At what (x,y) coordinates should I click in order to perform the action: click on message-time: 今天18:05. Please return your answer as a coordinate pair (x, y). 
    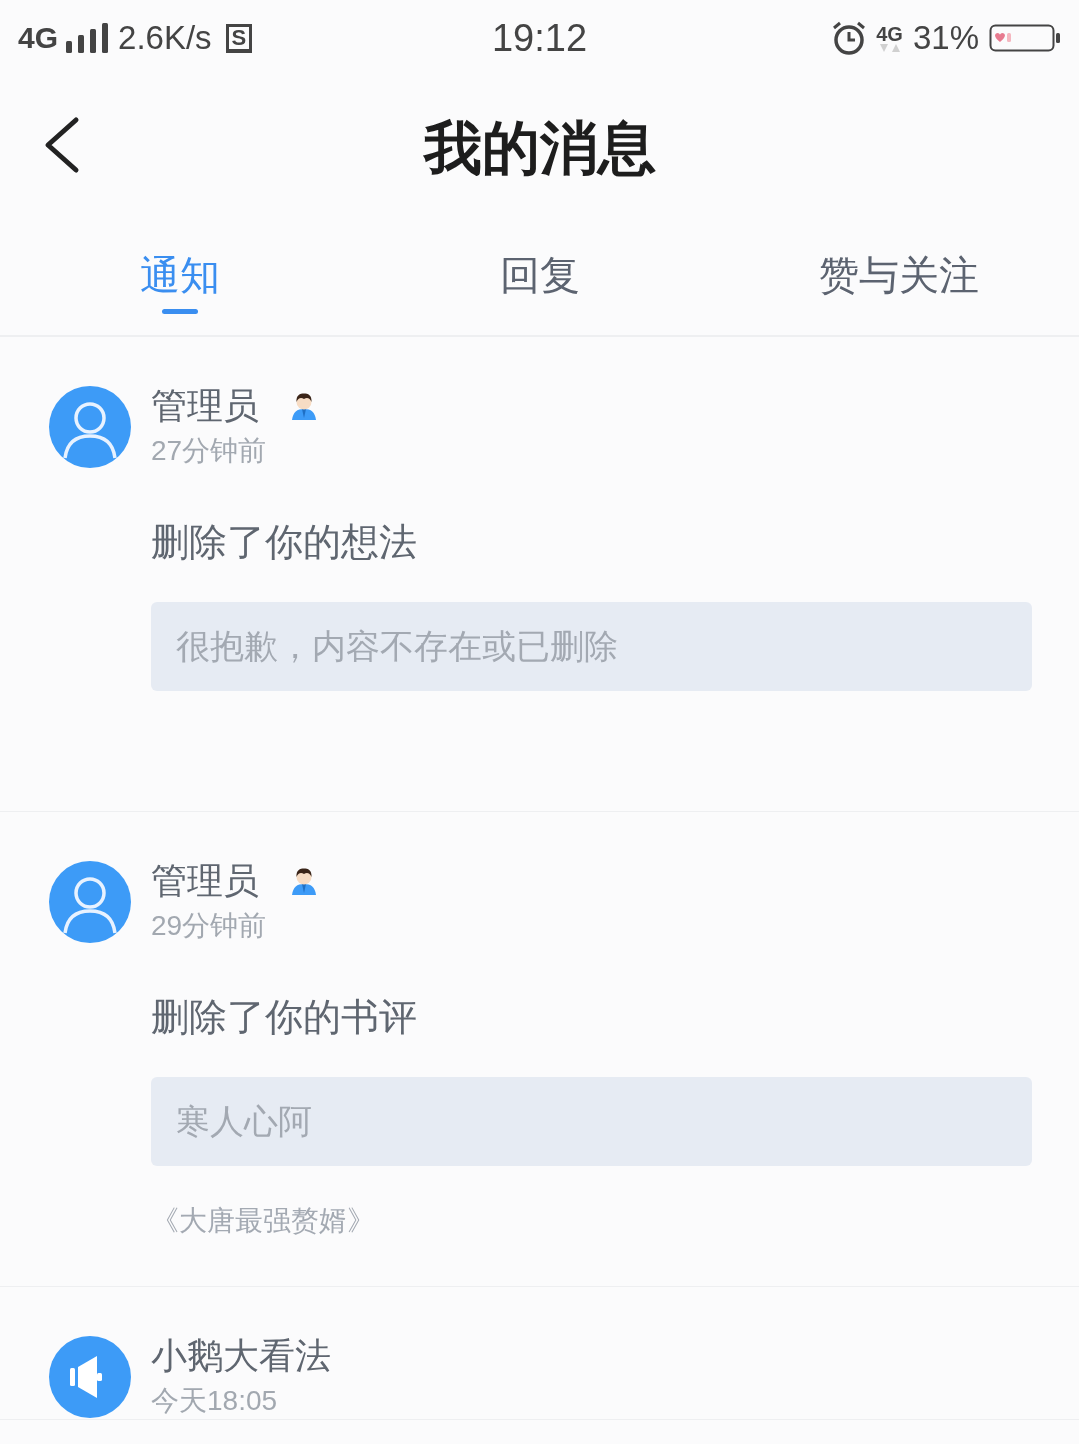
    Looking at the image, I should click on (215, 1401).